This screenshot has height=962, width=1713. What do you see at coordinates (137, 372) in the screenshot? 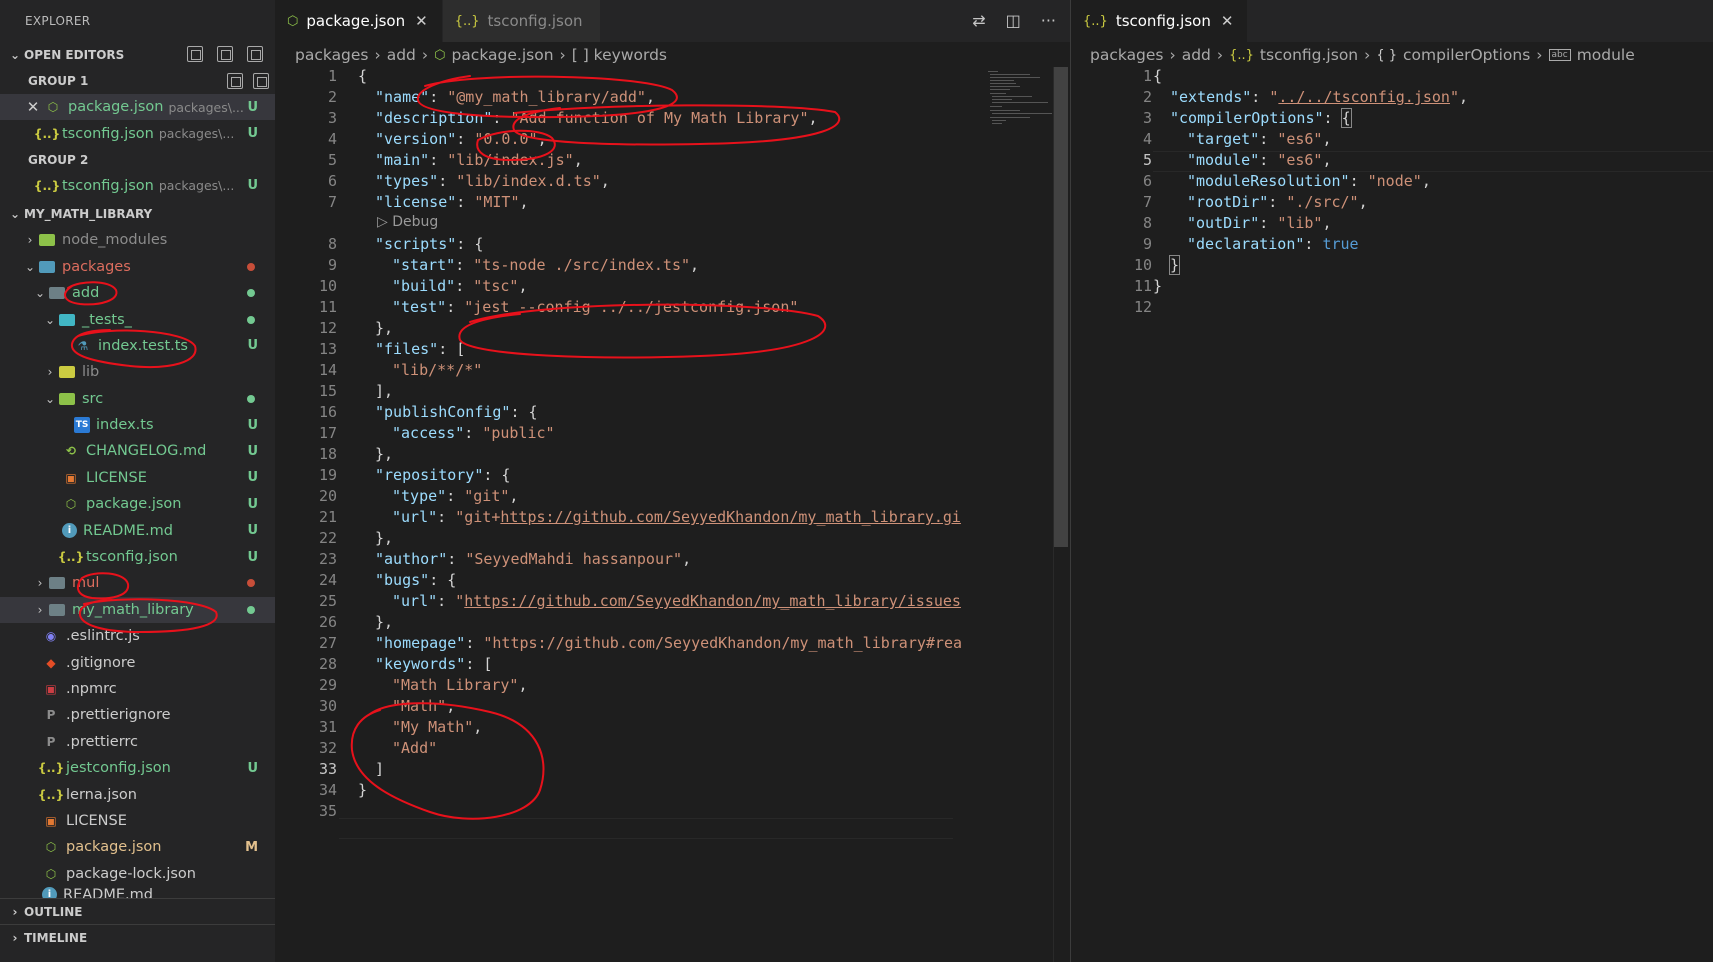
I see `tree-item-lib: › lib` at bounding box center [137, 372].